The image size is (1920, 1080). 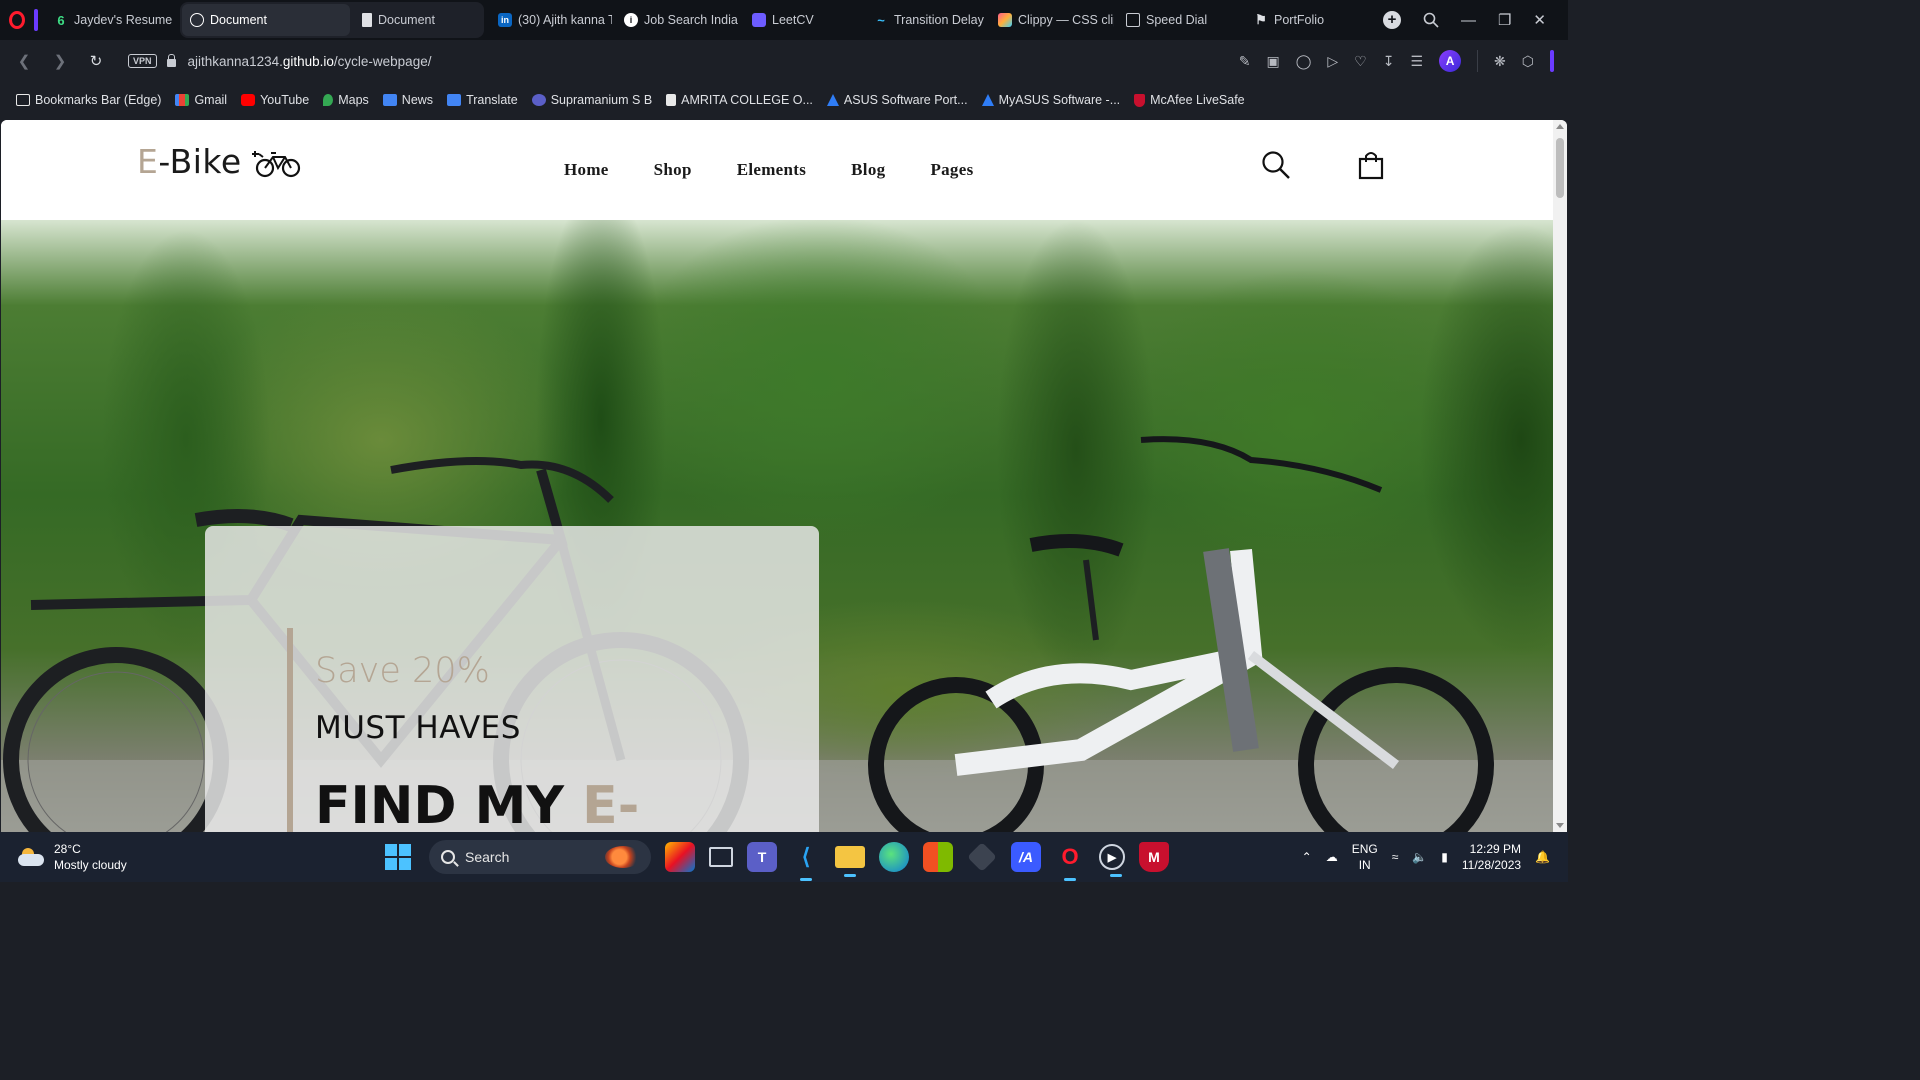 What do you see at coordinates (1539, 20) in the screenshot?
I see `close-button: ✕` at bounding box center [1539, 20].